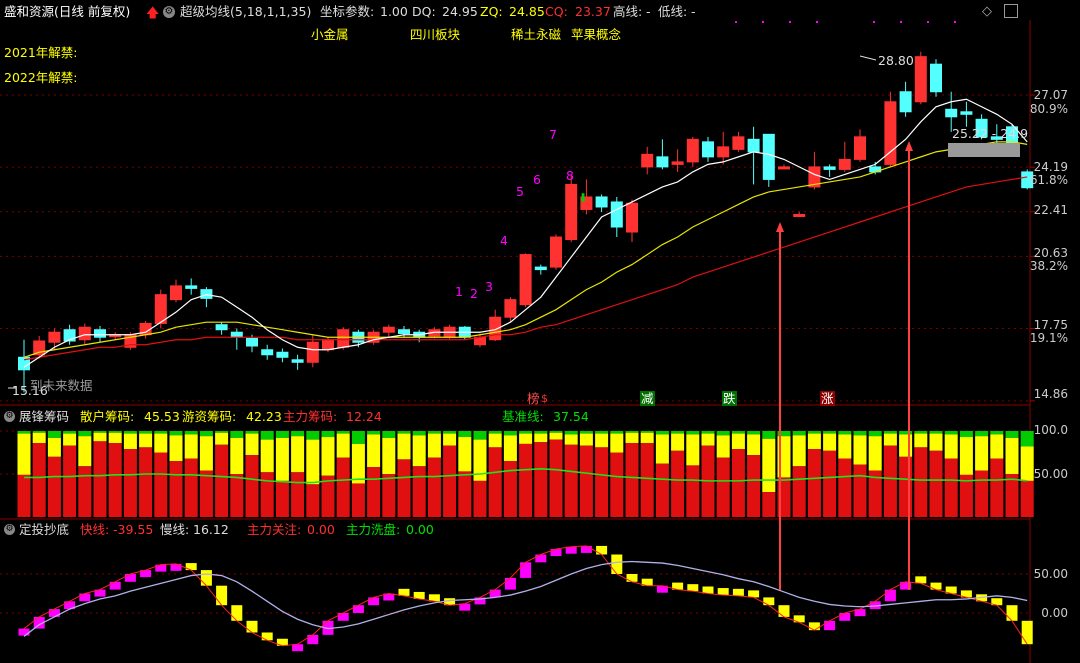 The height and width of the screenshot is (663, 1080). What do you see at coordinates (489, 286) in the screenshot?
I see `seq-number-3: 3` at bounding box center [489, 286].